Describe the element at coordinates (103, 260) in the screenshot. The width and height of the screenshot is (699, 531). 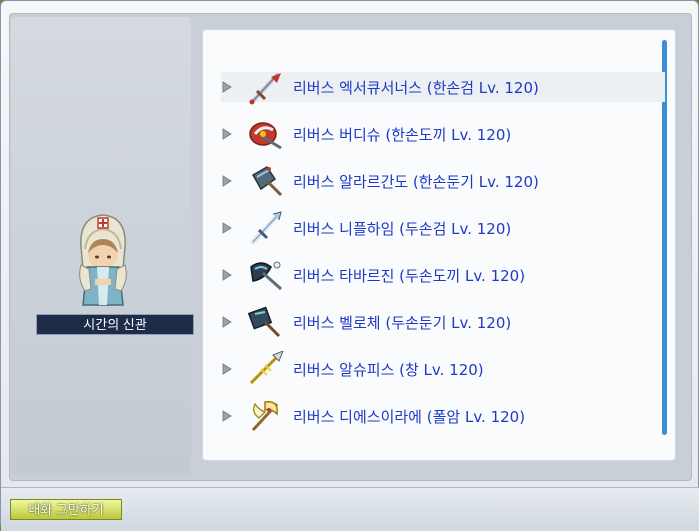
I see `npc-sprite` at that location.